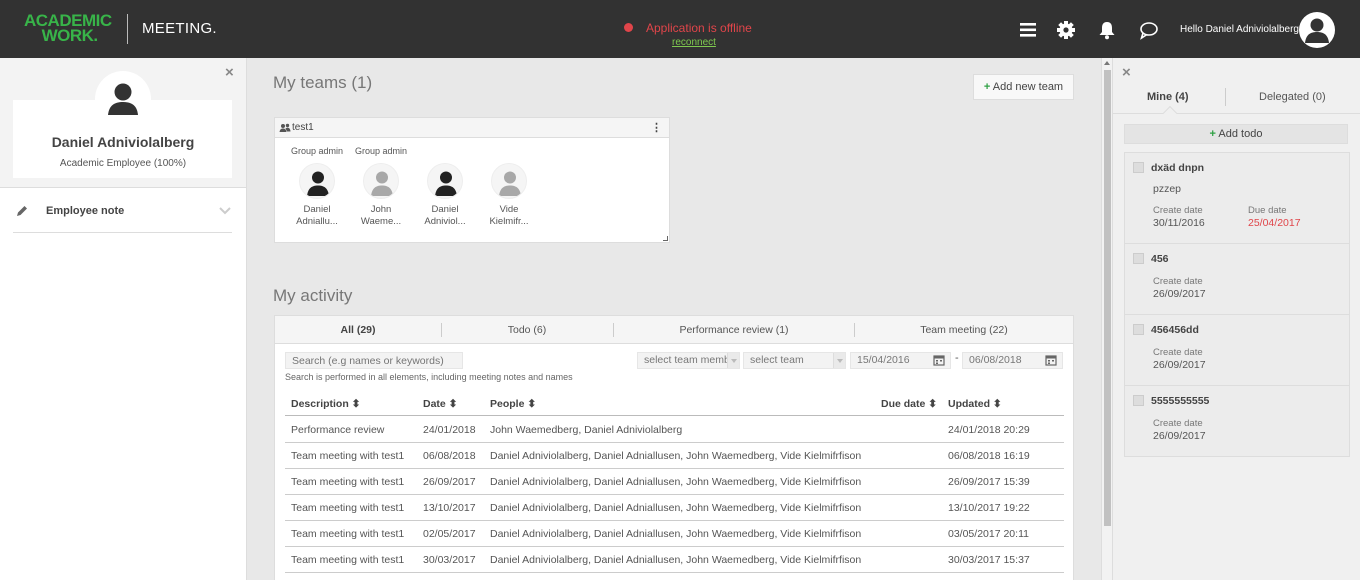 This screenshot has height=580, width=1360. I want to click on date-to-input: 06/08/2018, so click(1012, 360).